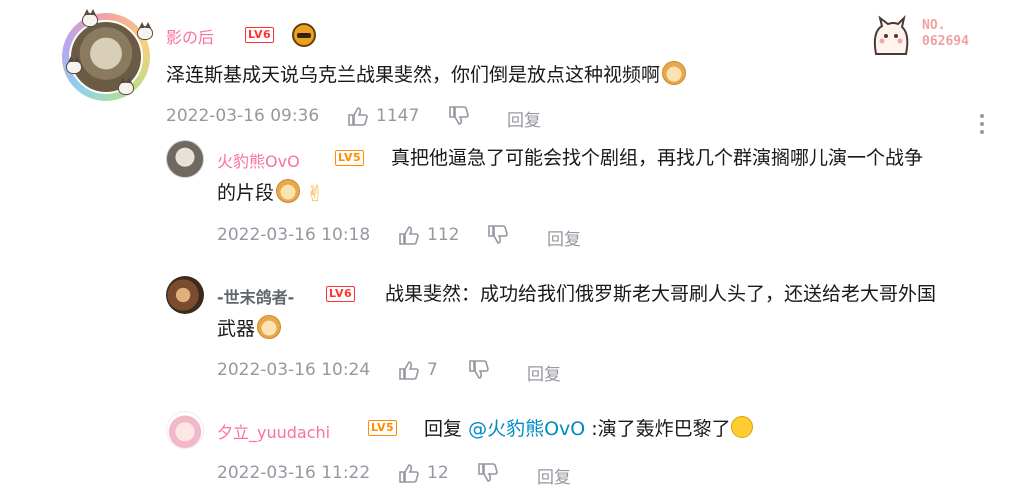 The width and height of the screenshot is (1024, 494). I want to click on reply-text-line1: 战果斐然：成功给我们俄罗斯老大哥刷人头了，还送给老大哥外国, so click(661, 294).